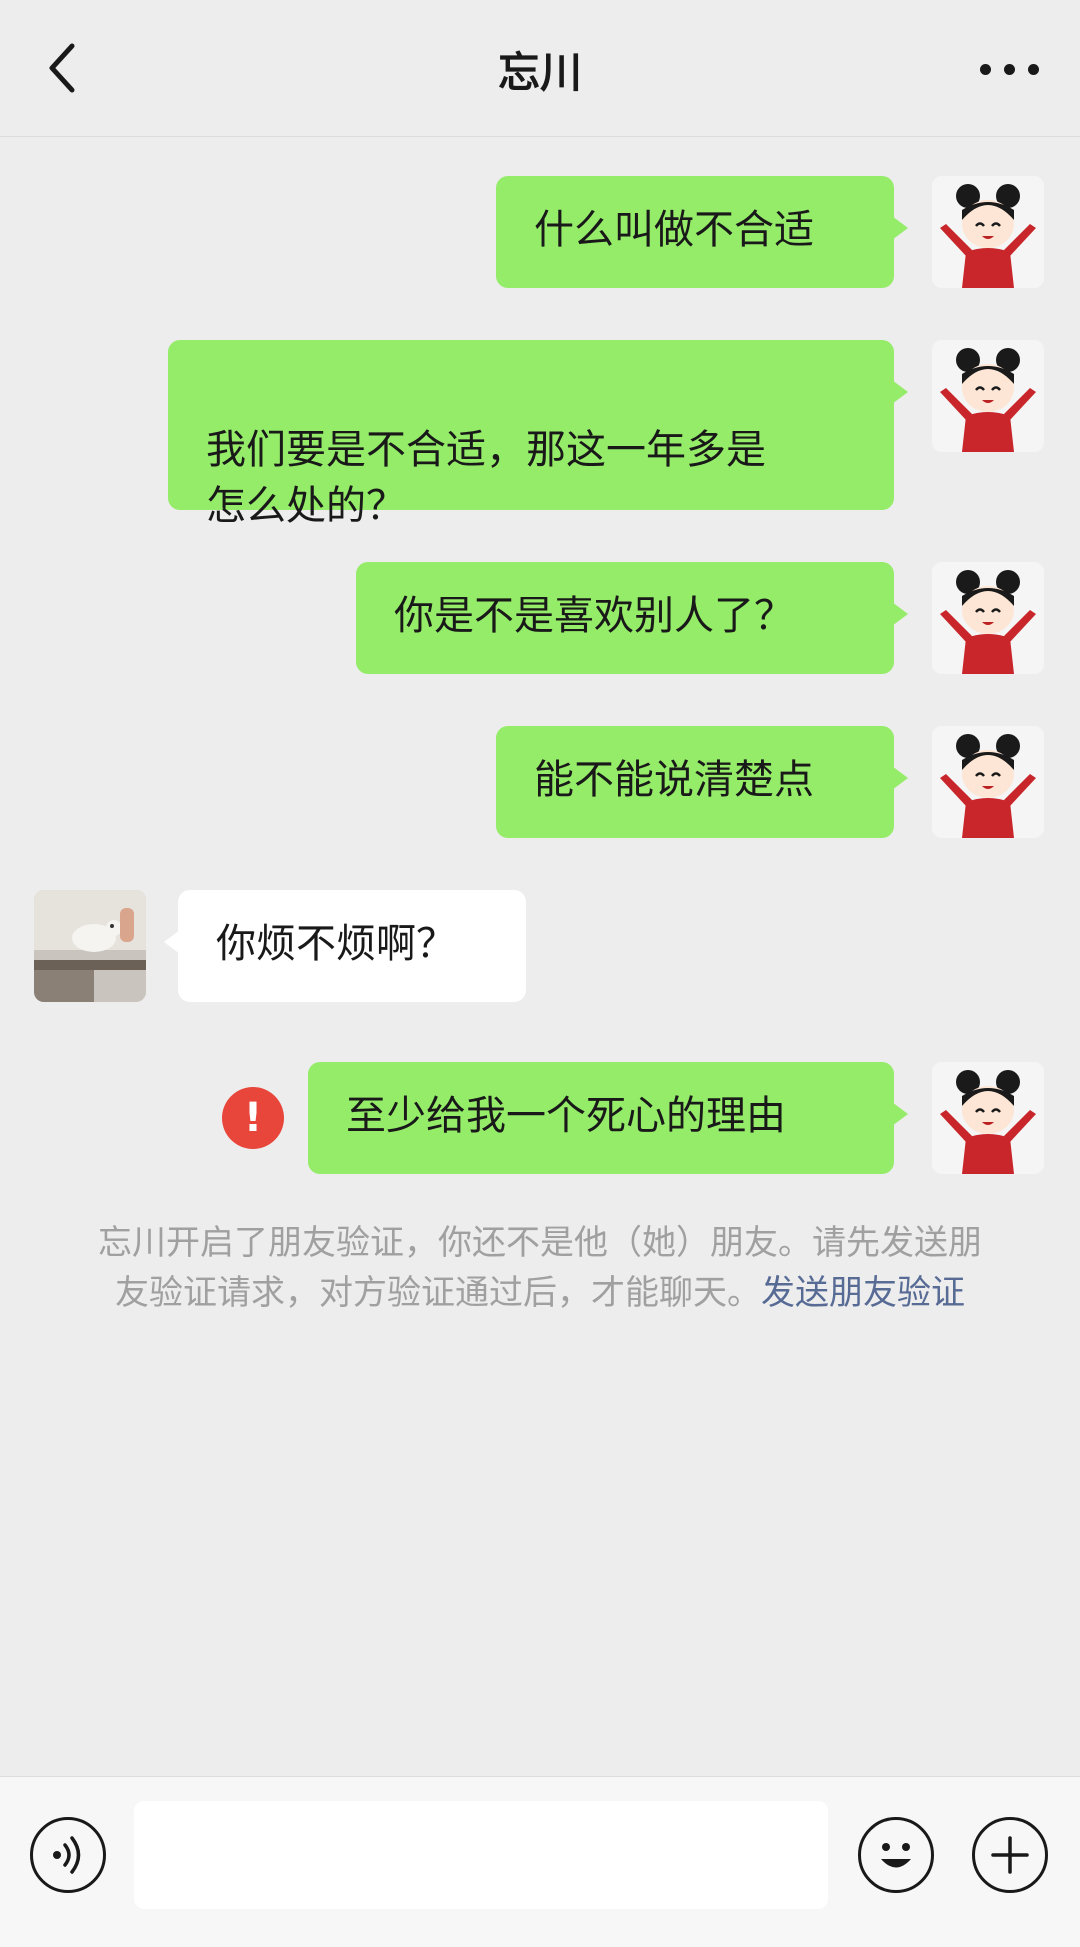 This screenshot has width=1080, height=1947. I want to click on photo-avatar-icon, so click(90, 946).